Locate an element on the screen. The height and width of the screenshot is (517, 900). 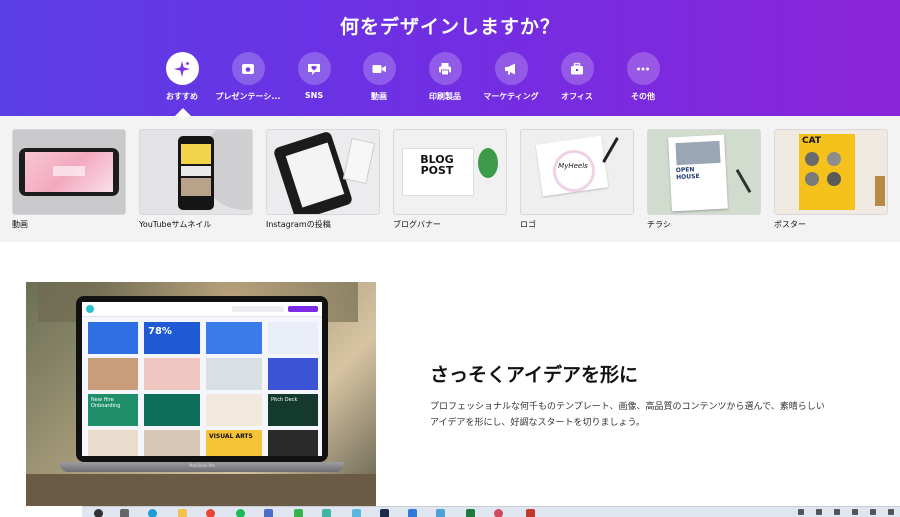
template-label: 動画 is located at coordinates (20, 224).